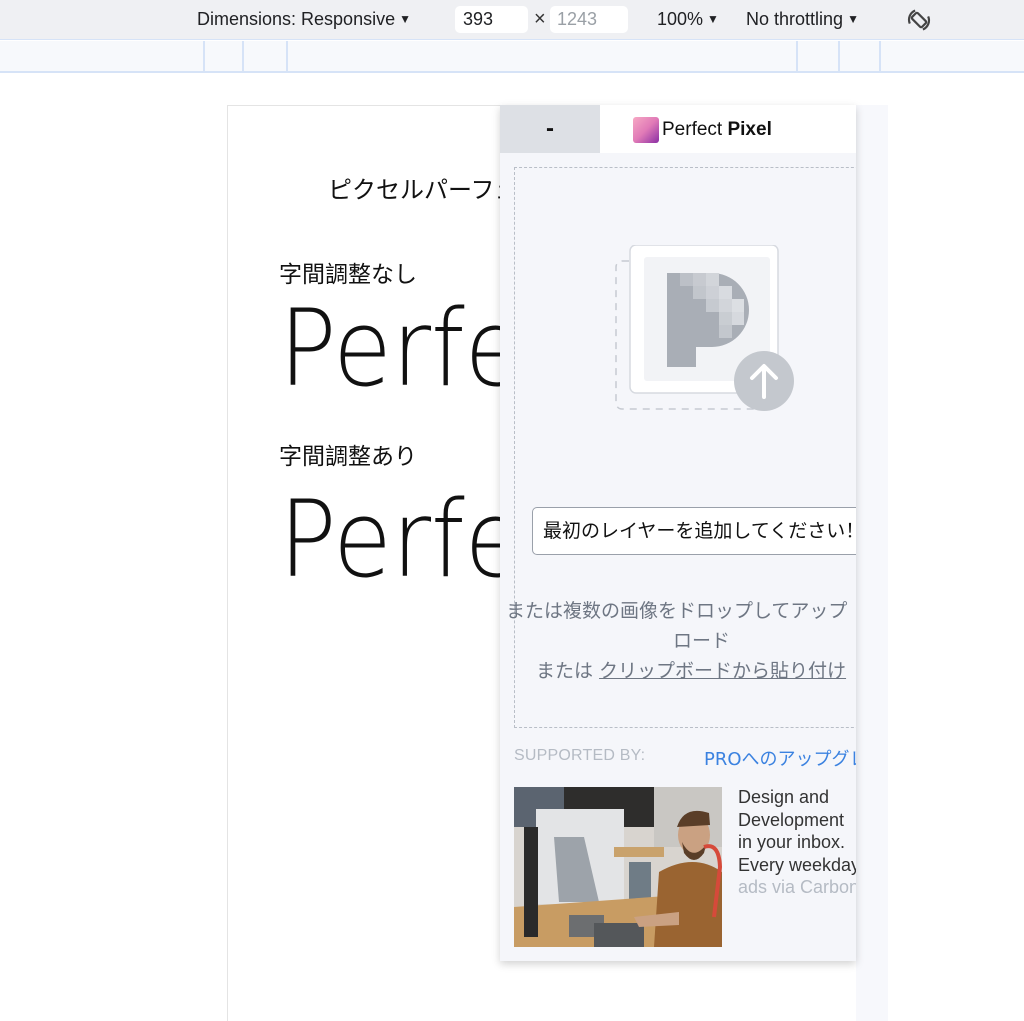  Describe the element at coordinates (722, 671) in the screenshot. I see `paste-from-clipboard-link: クリップボードから貼り付け` at that location.